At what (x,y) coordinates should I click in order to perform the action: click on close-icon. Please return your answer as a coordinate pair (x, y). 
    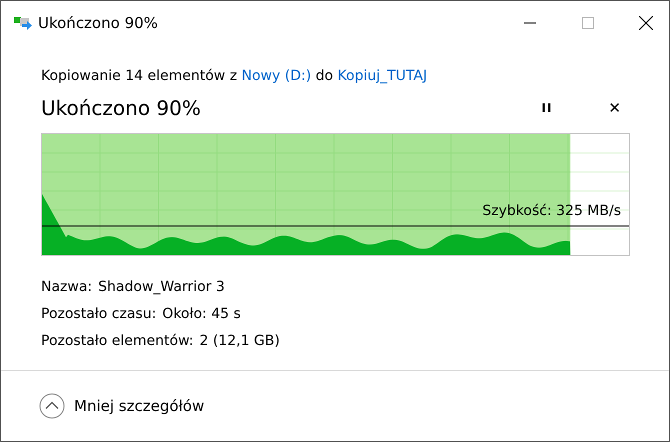
    Looking at the image, I should click on (646, 23).